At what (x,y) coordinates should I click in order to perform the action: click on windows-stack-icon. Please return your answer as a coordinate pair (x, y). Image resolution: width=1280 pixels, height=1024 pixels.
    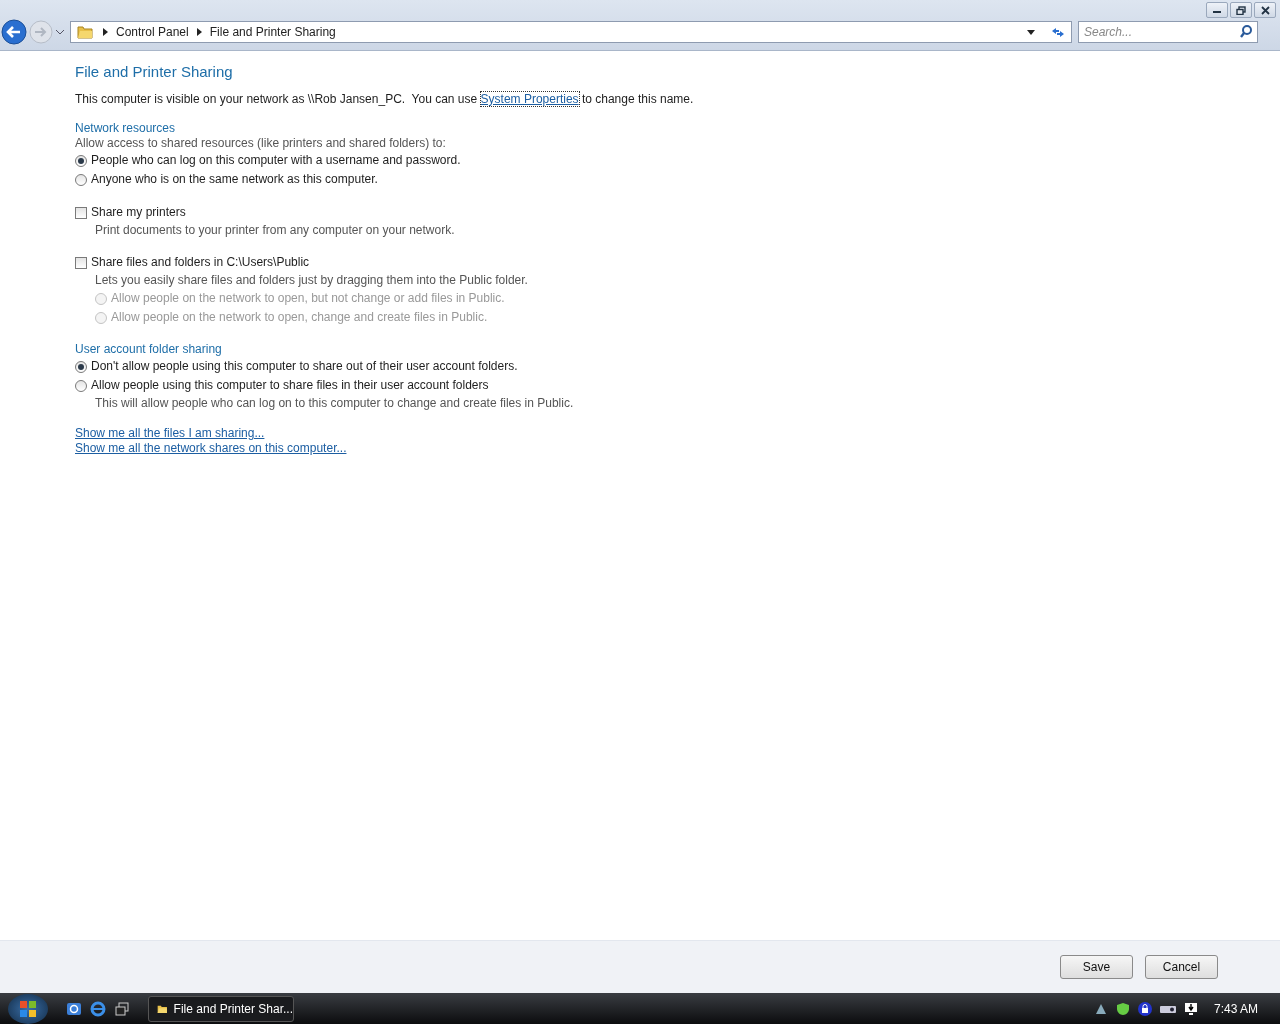
    Looking at the image, I should click on (122, 1008).